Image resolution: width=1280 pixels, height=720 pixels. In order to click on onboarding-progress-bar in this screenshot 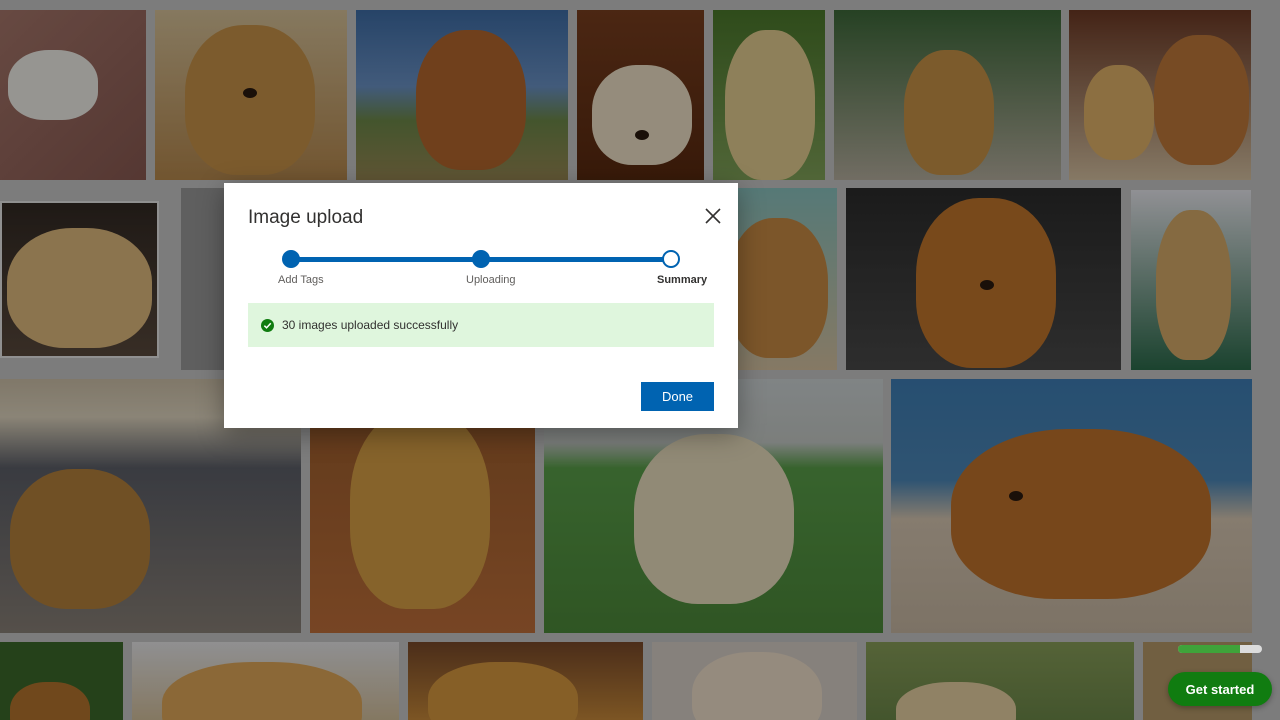, I will do `click(1220, 649)`.